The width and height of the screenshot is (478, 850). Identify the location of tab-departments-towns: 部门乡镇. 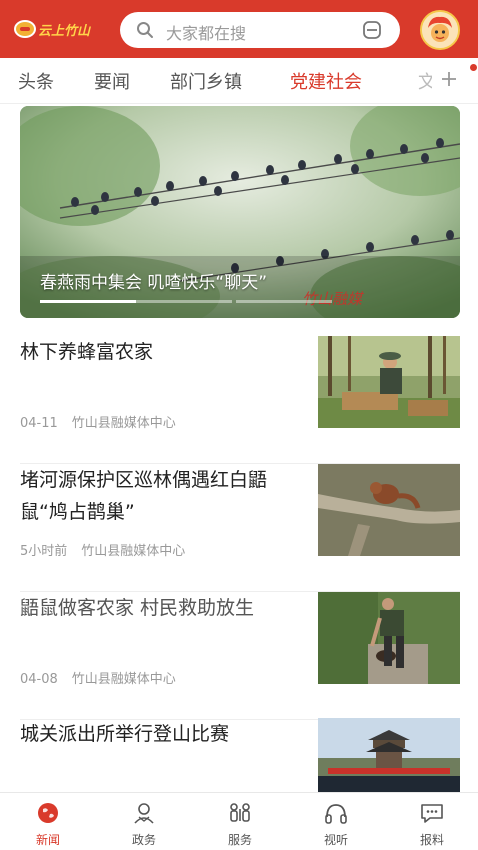
(206, 81).